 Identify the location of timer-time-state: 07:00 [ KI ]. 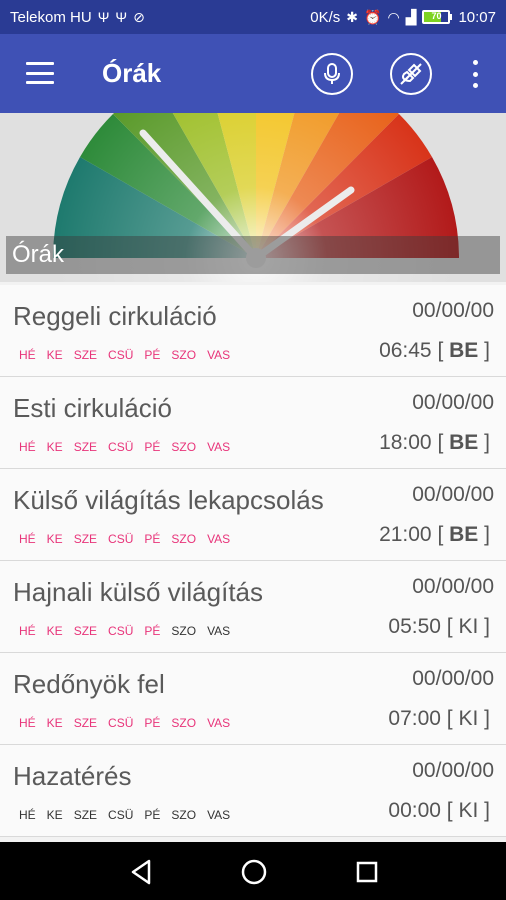
(439, 718).